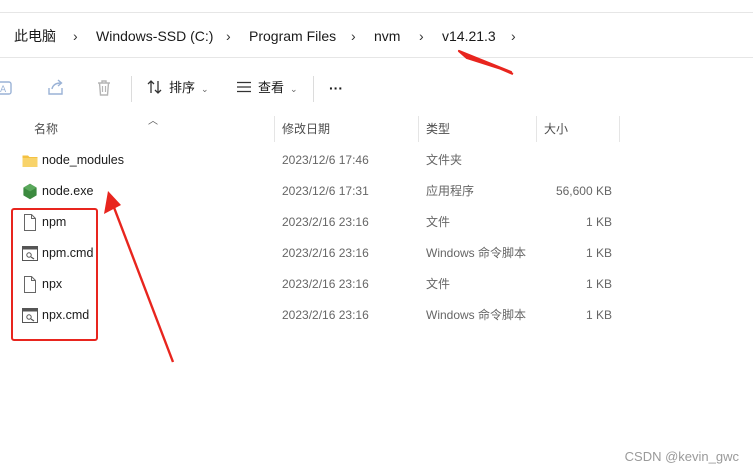  I want to click on delete-icon, so click(104, 88).